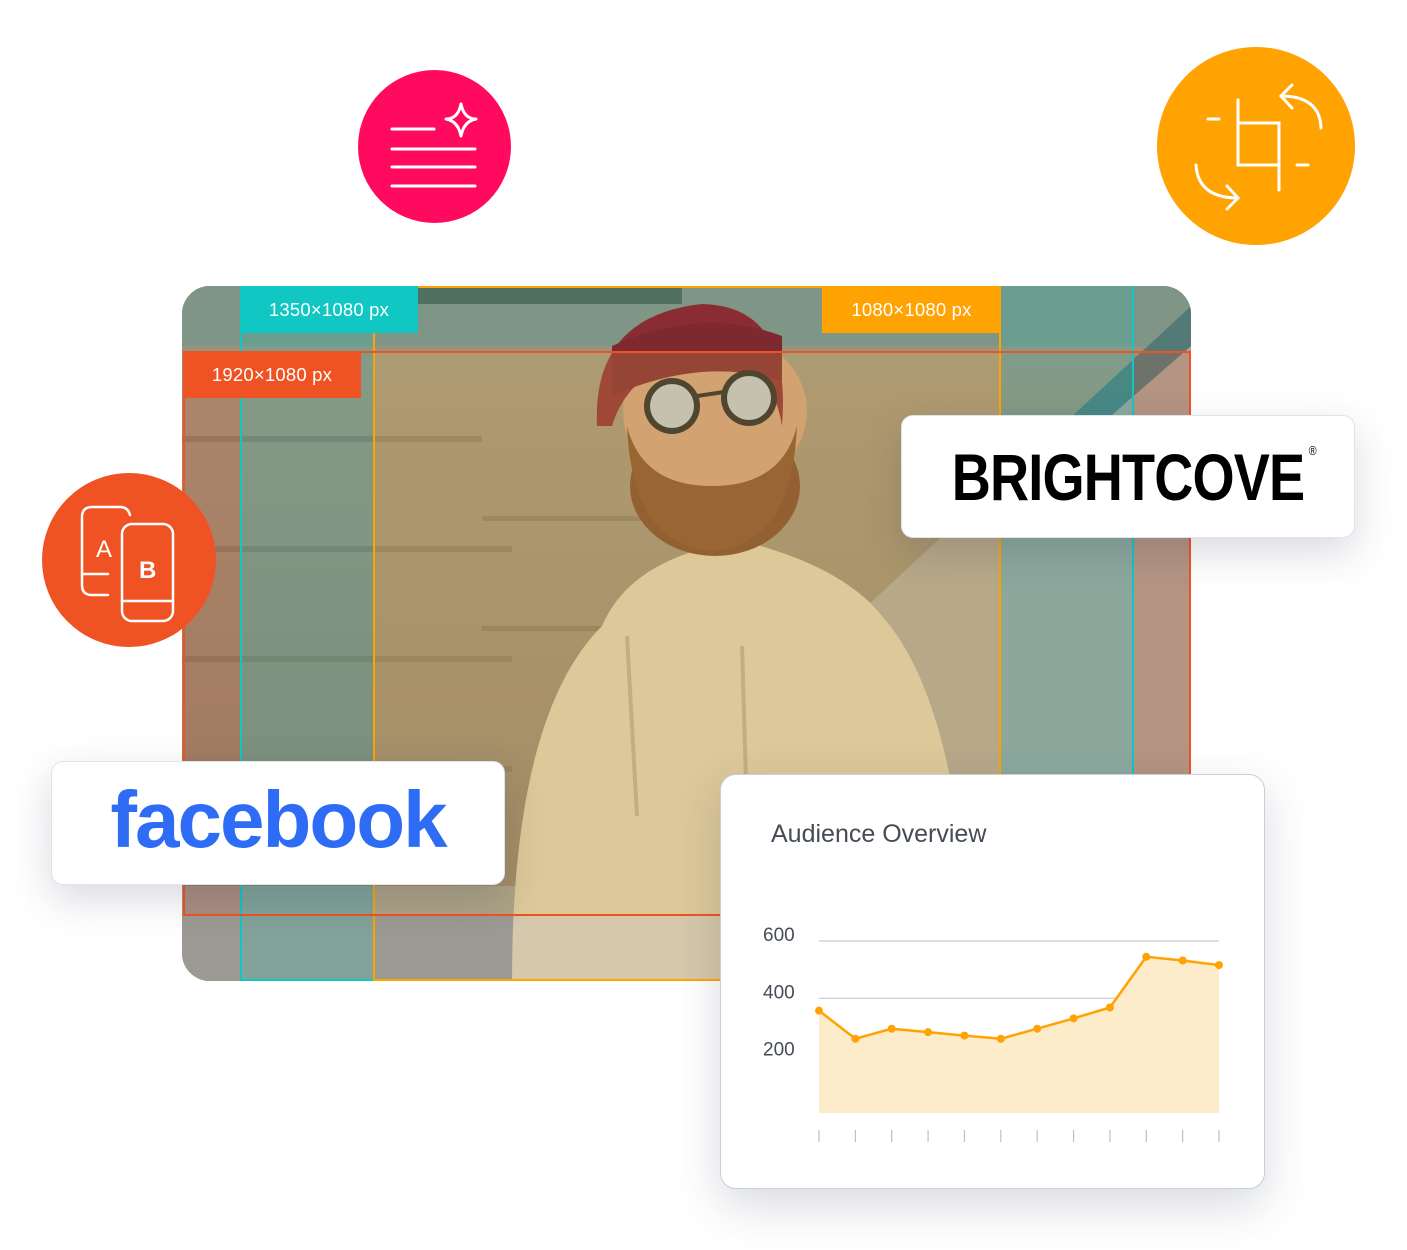  What do you see at coordinates (127, 564) in the screenshot?
I see `ab-test-icon: A B` at bounding box center [127, 564].